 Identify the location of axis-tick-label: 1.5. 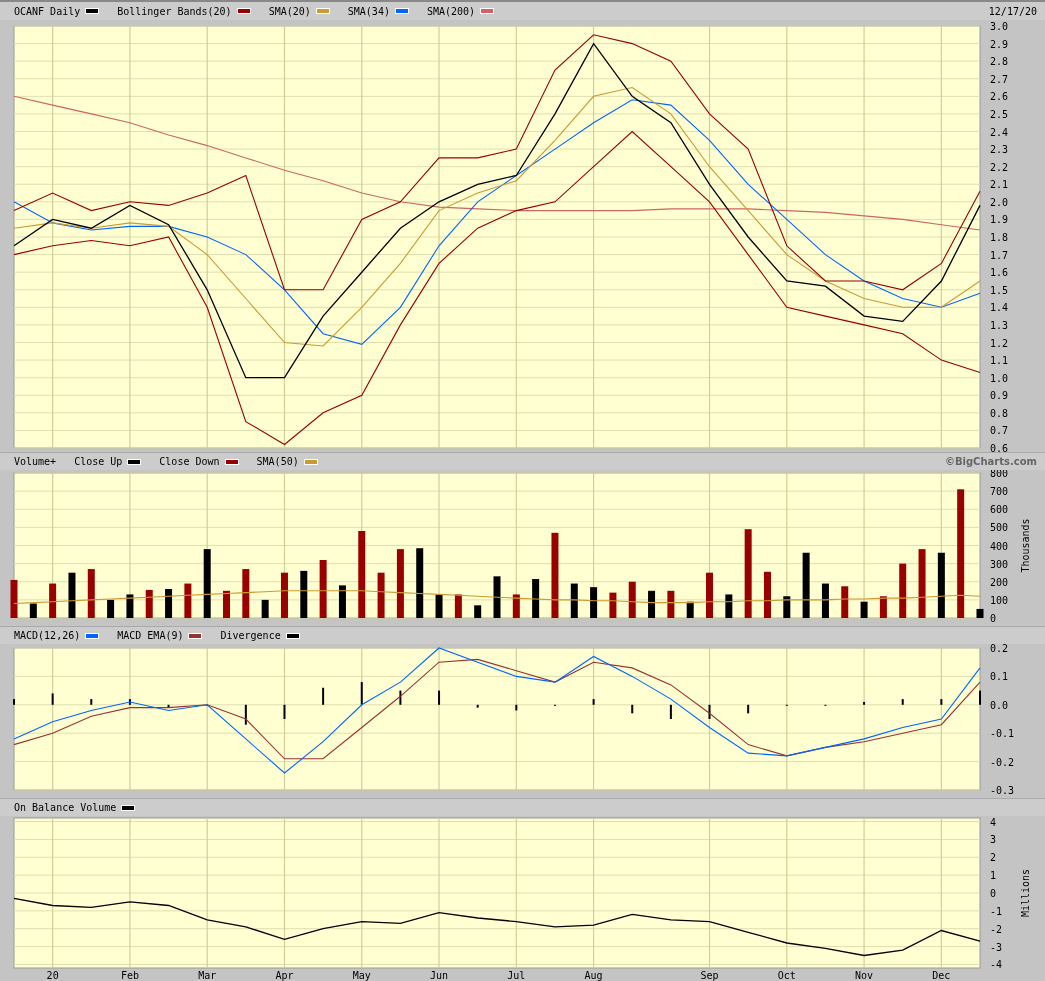
(999, 290).